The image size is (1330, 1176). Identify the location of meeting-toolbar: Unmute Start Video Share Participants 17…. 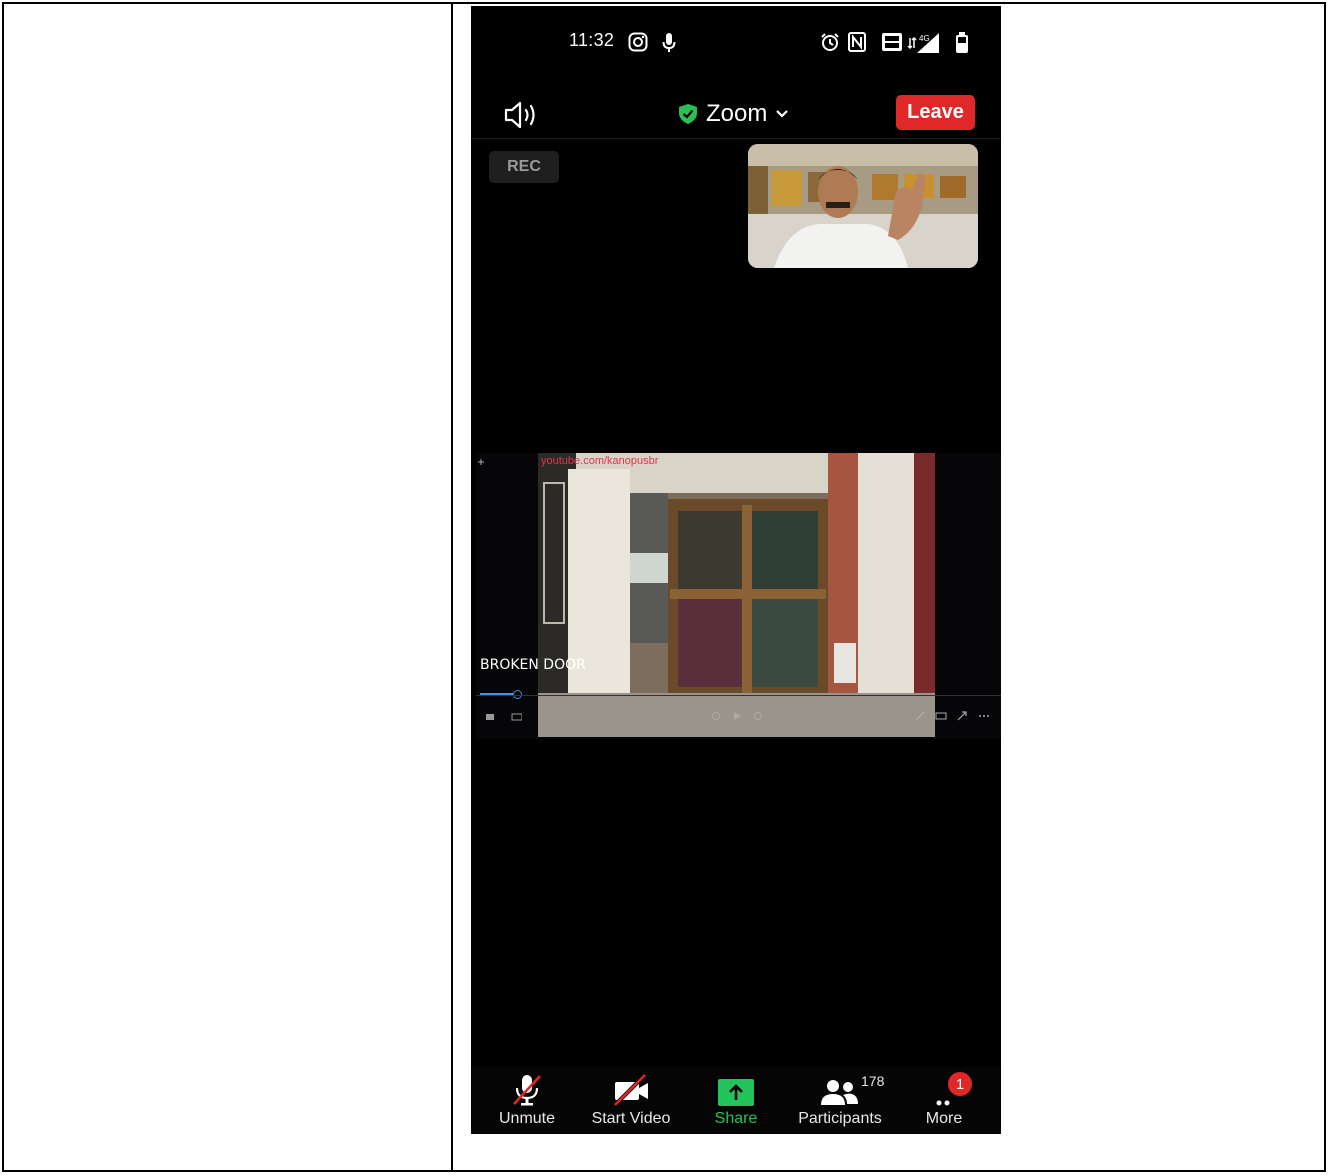
(736, 1100).